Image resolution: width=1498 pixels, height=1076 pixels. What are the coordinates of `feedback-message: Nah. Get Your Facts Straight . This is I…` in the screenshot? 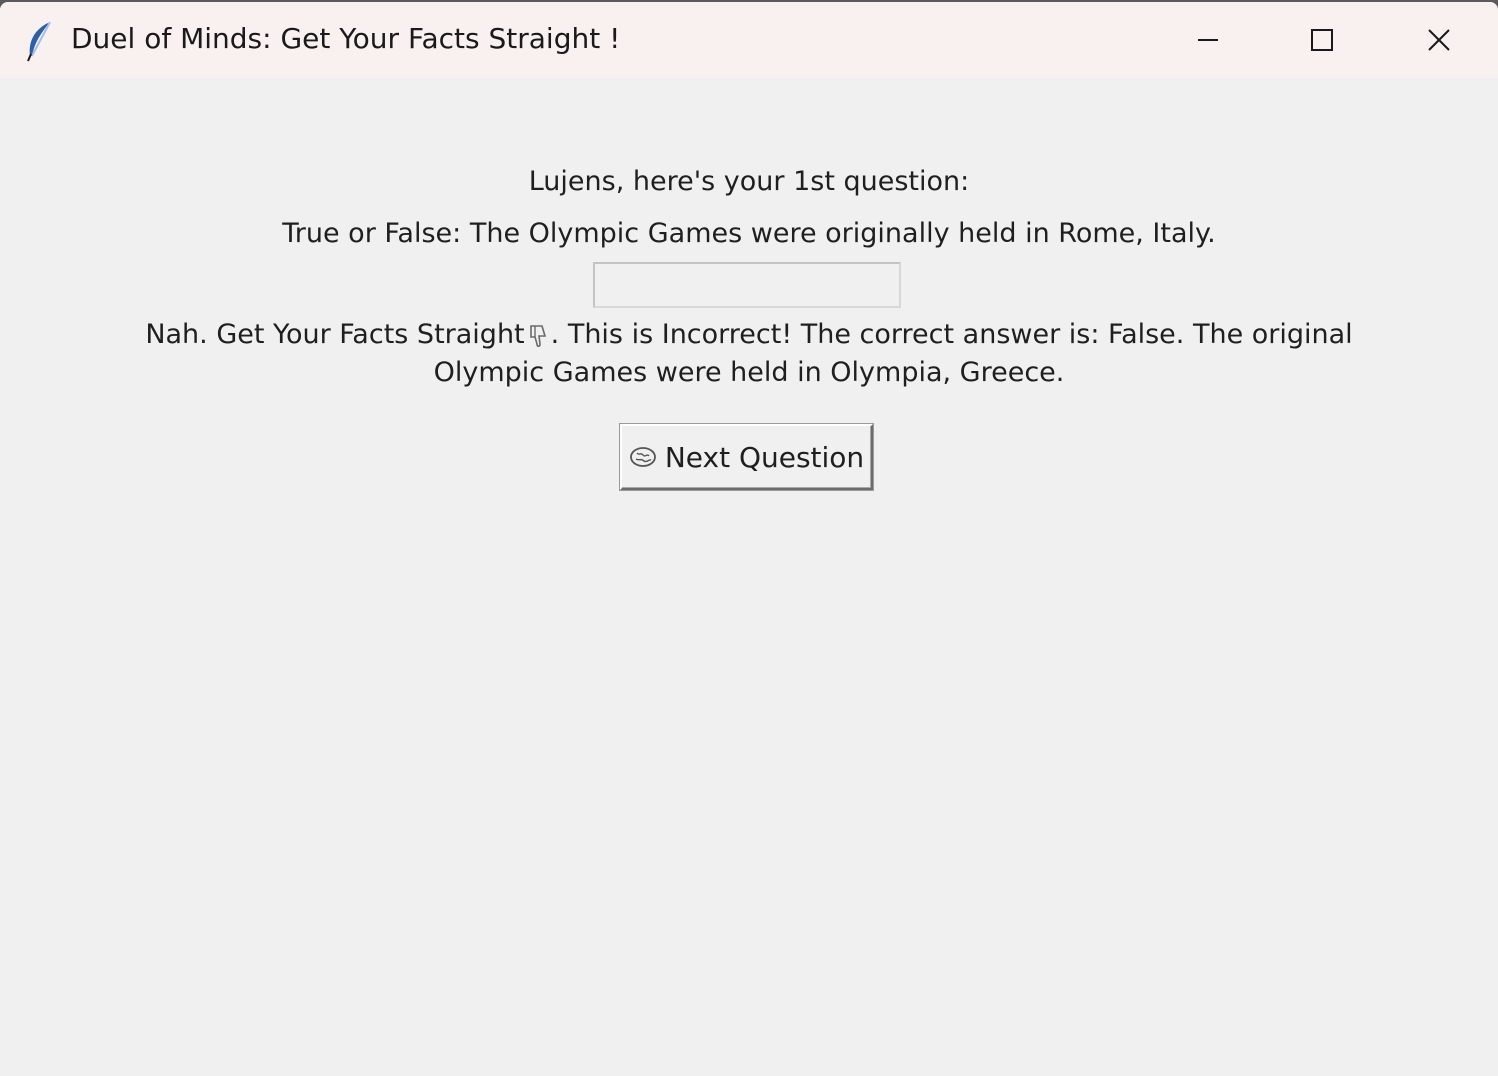 It's located at (749, 354).